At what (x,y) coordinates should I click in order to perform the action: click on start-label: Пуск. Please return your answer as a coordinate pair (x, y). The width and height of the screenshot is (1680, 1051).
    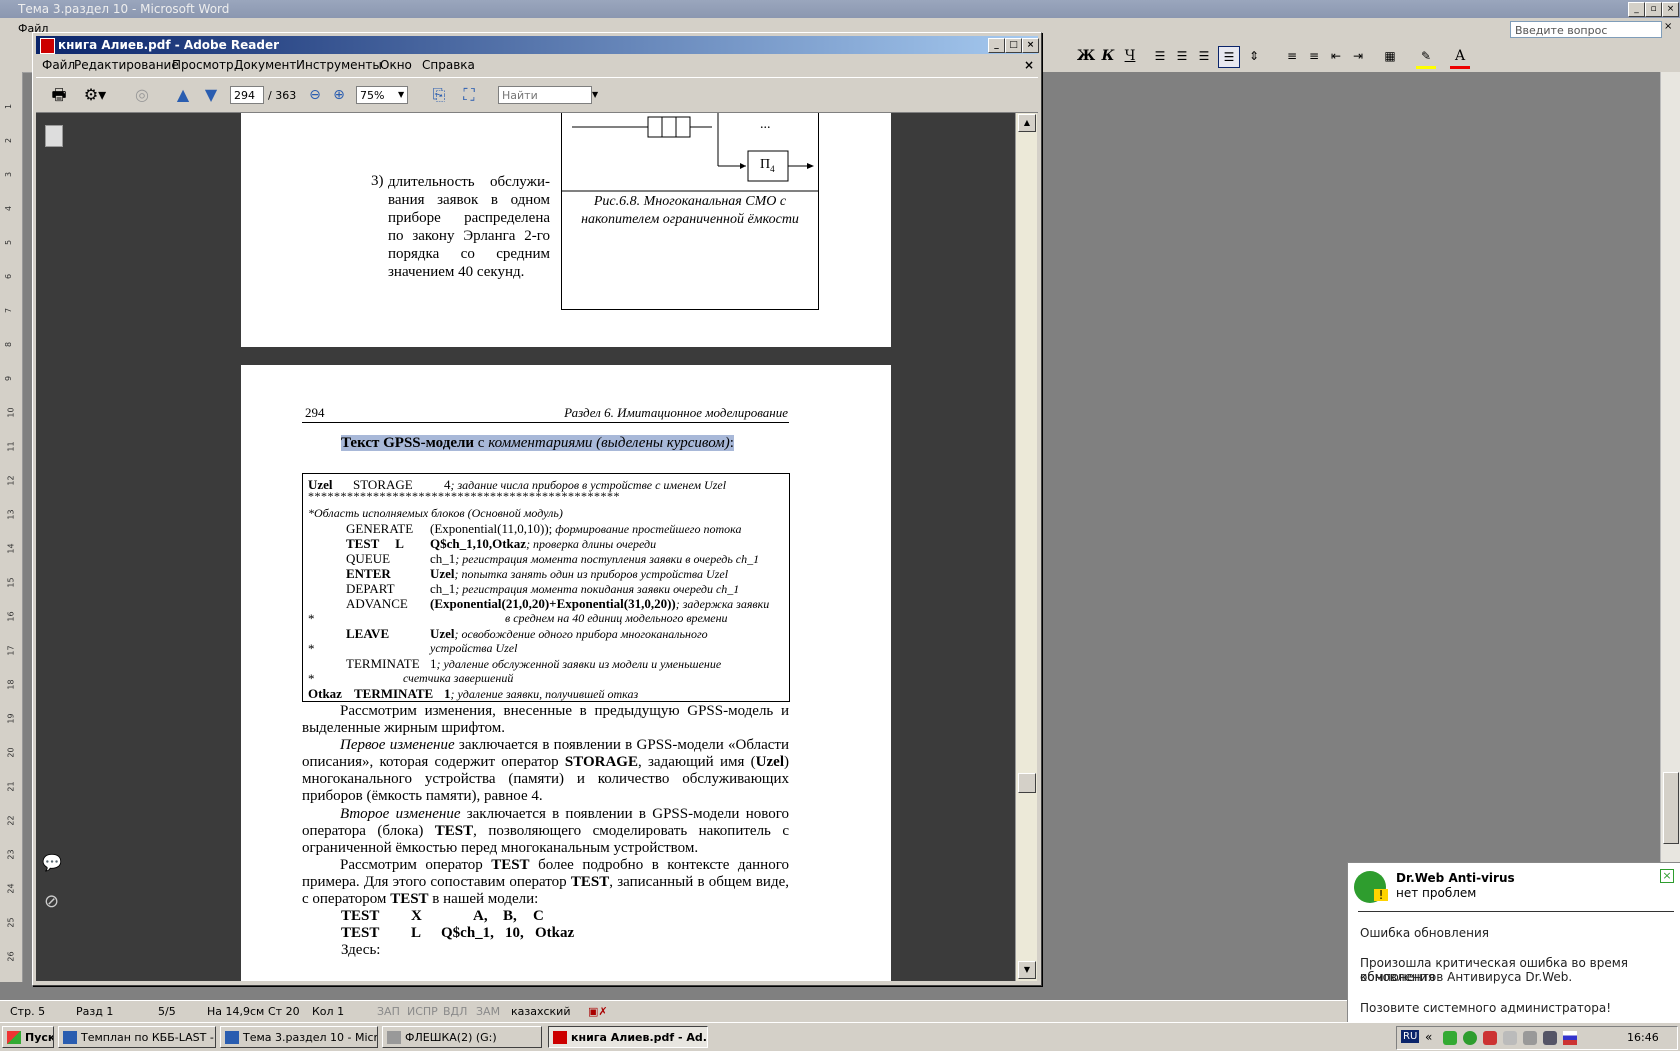
    Looking at the image, I should click on (39, 1037).